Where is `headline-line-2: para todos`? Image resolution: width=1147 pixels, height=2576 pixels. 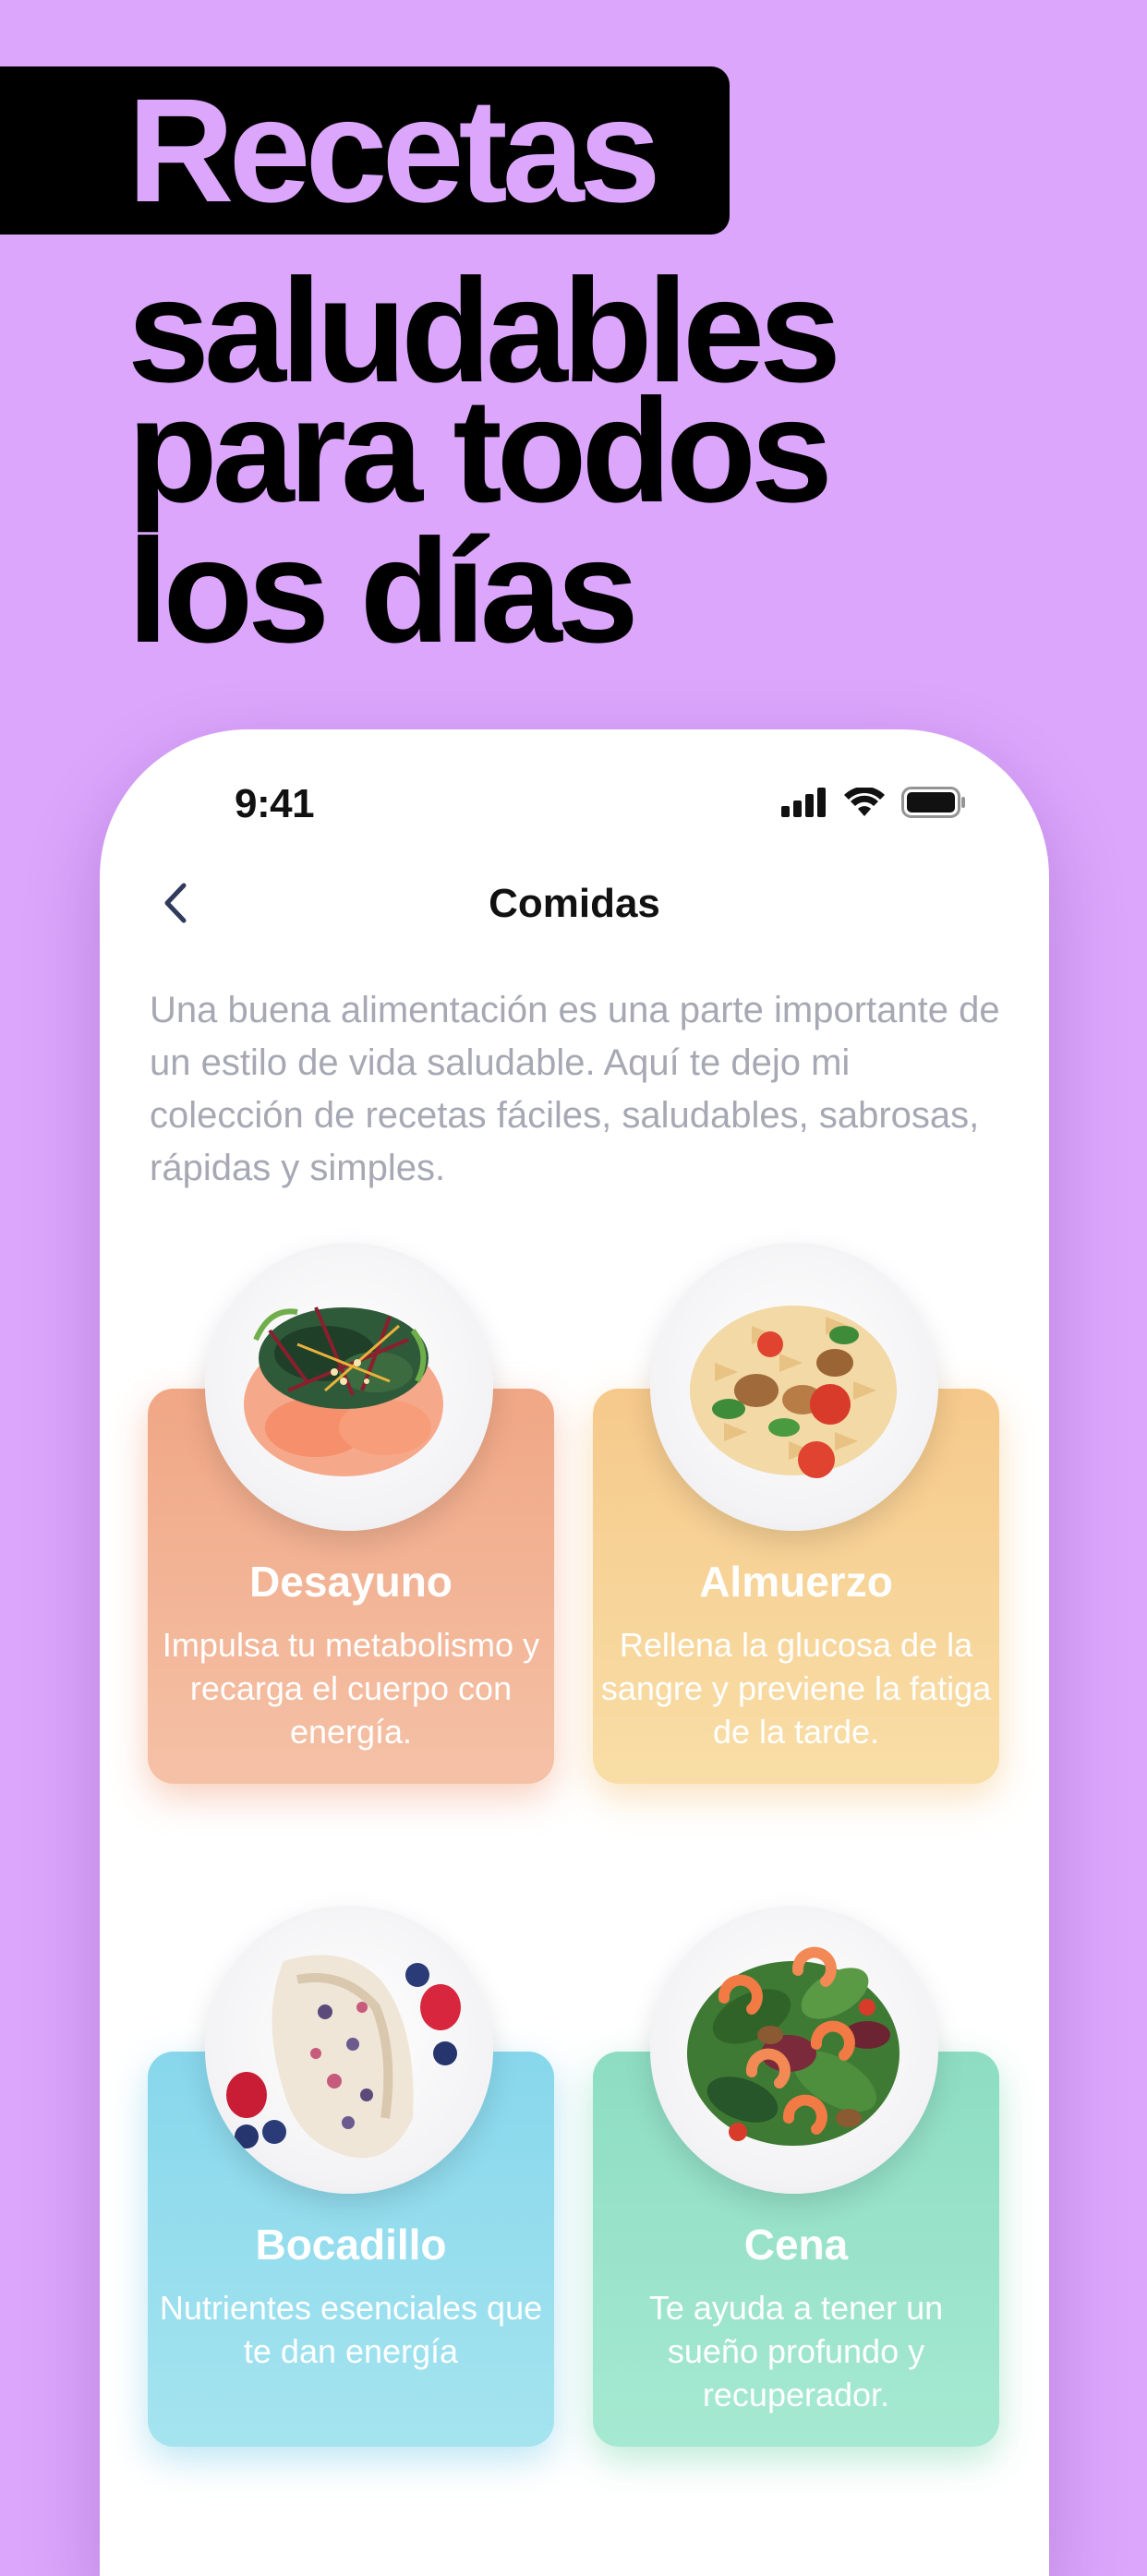
headline-line-2: para todos is located at coordinates (480, 450).